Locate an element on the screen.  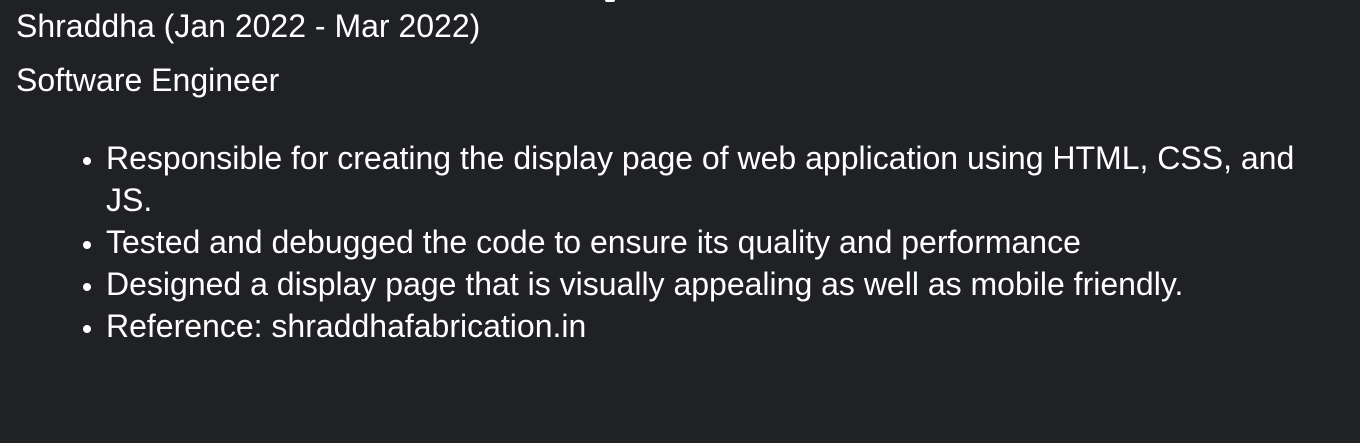
job-role: Software Engineer is located at coordinates (148, 80).